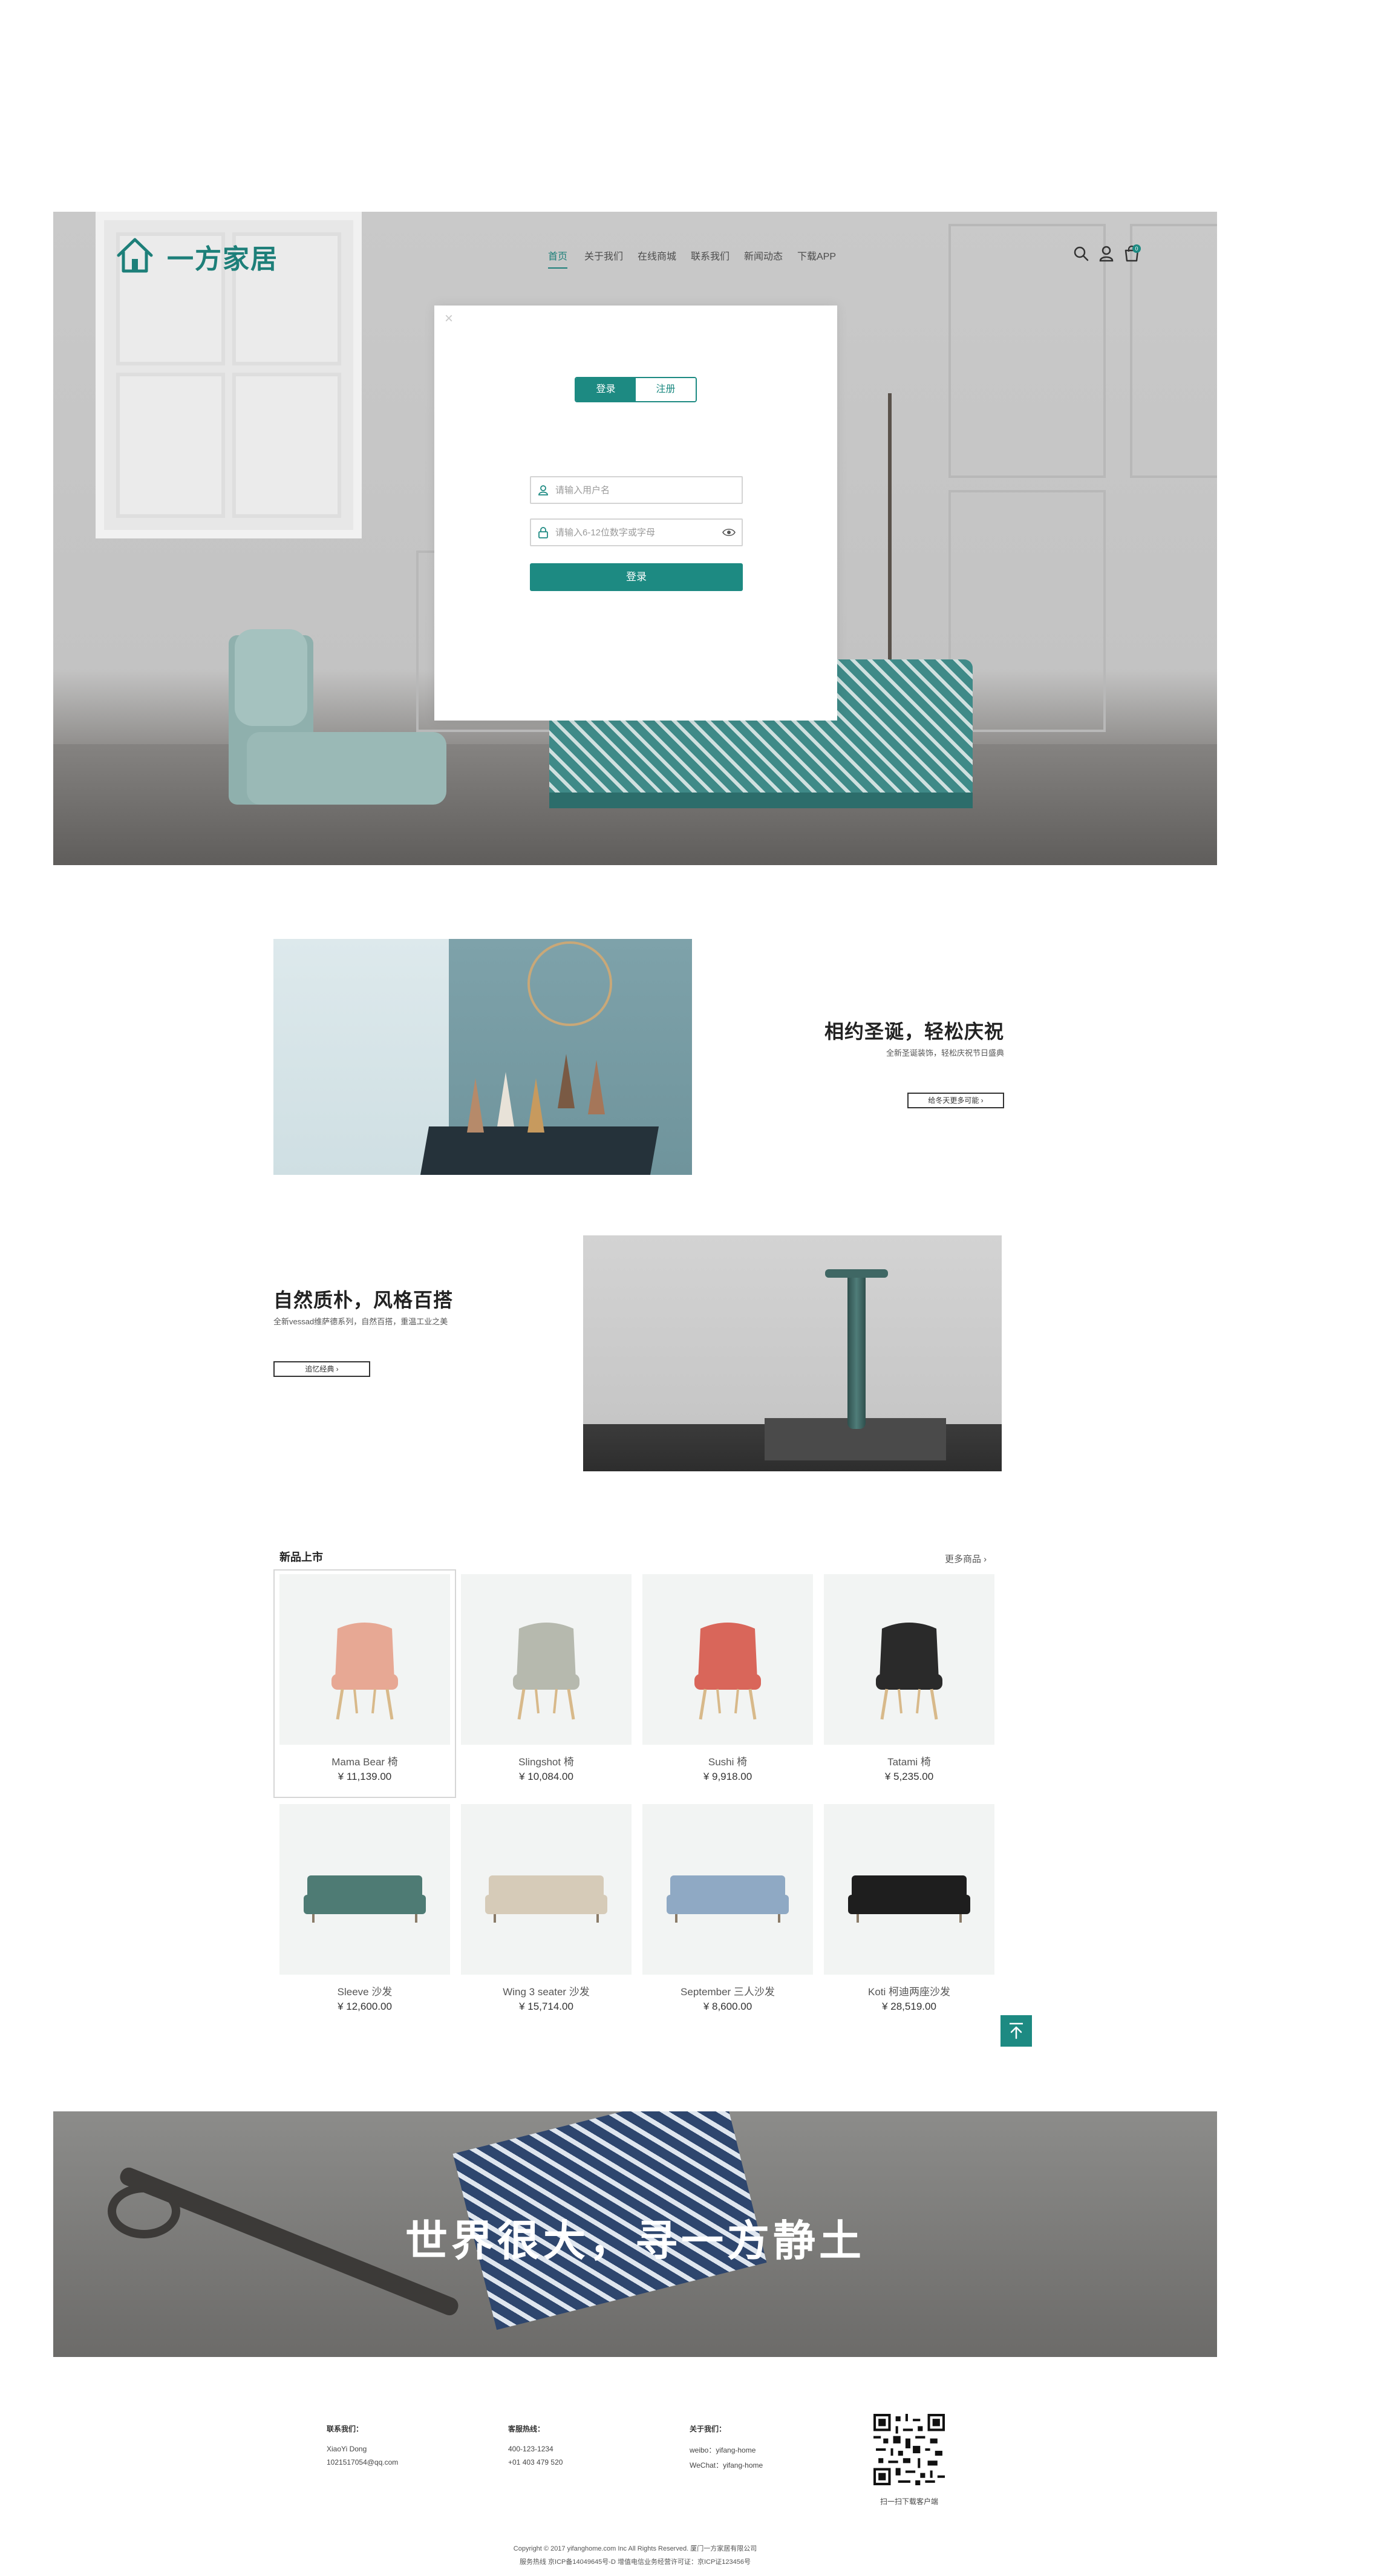 The image size is (1384, 2576). I want to click on product-card: Slingshot 椅 ¥ 10,084.00, so click(546, 1678).